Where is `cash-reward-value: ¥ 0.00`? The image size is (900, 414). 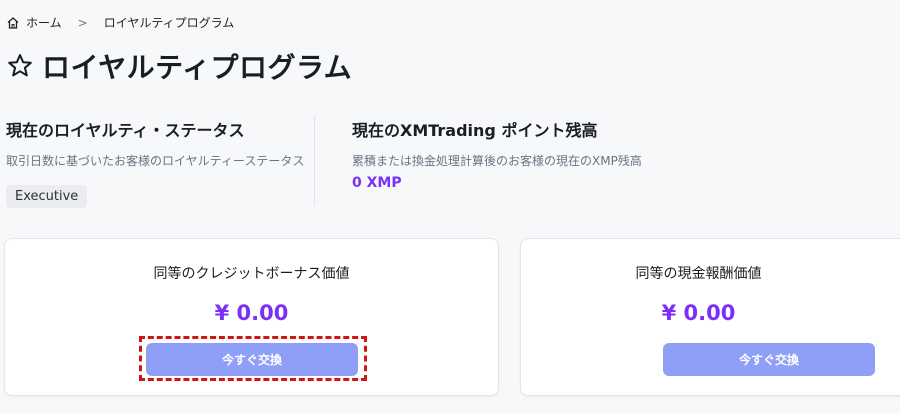 cash-reward-value: ¥ 0.00 is located at coordinates (698, 313).